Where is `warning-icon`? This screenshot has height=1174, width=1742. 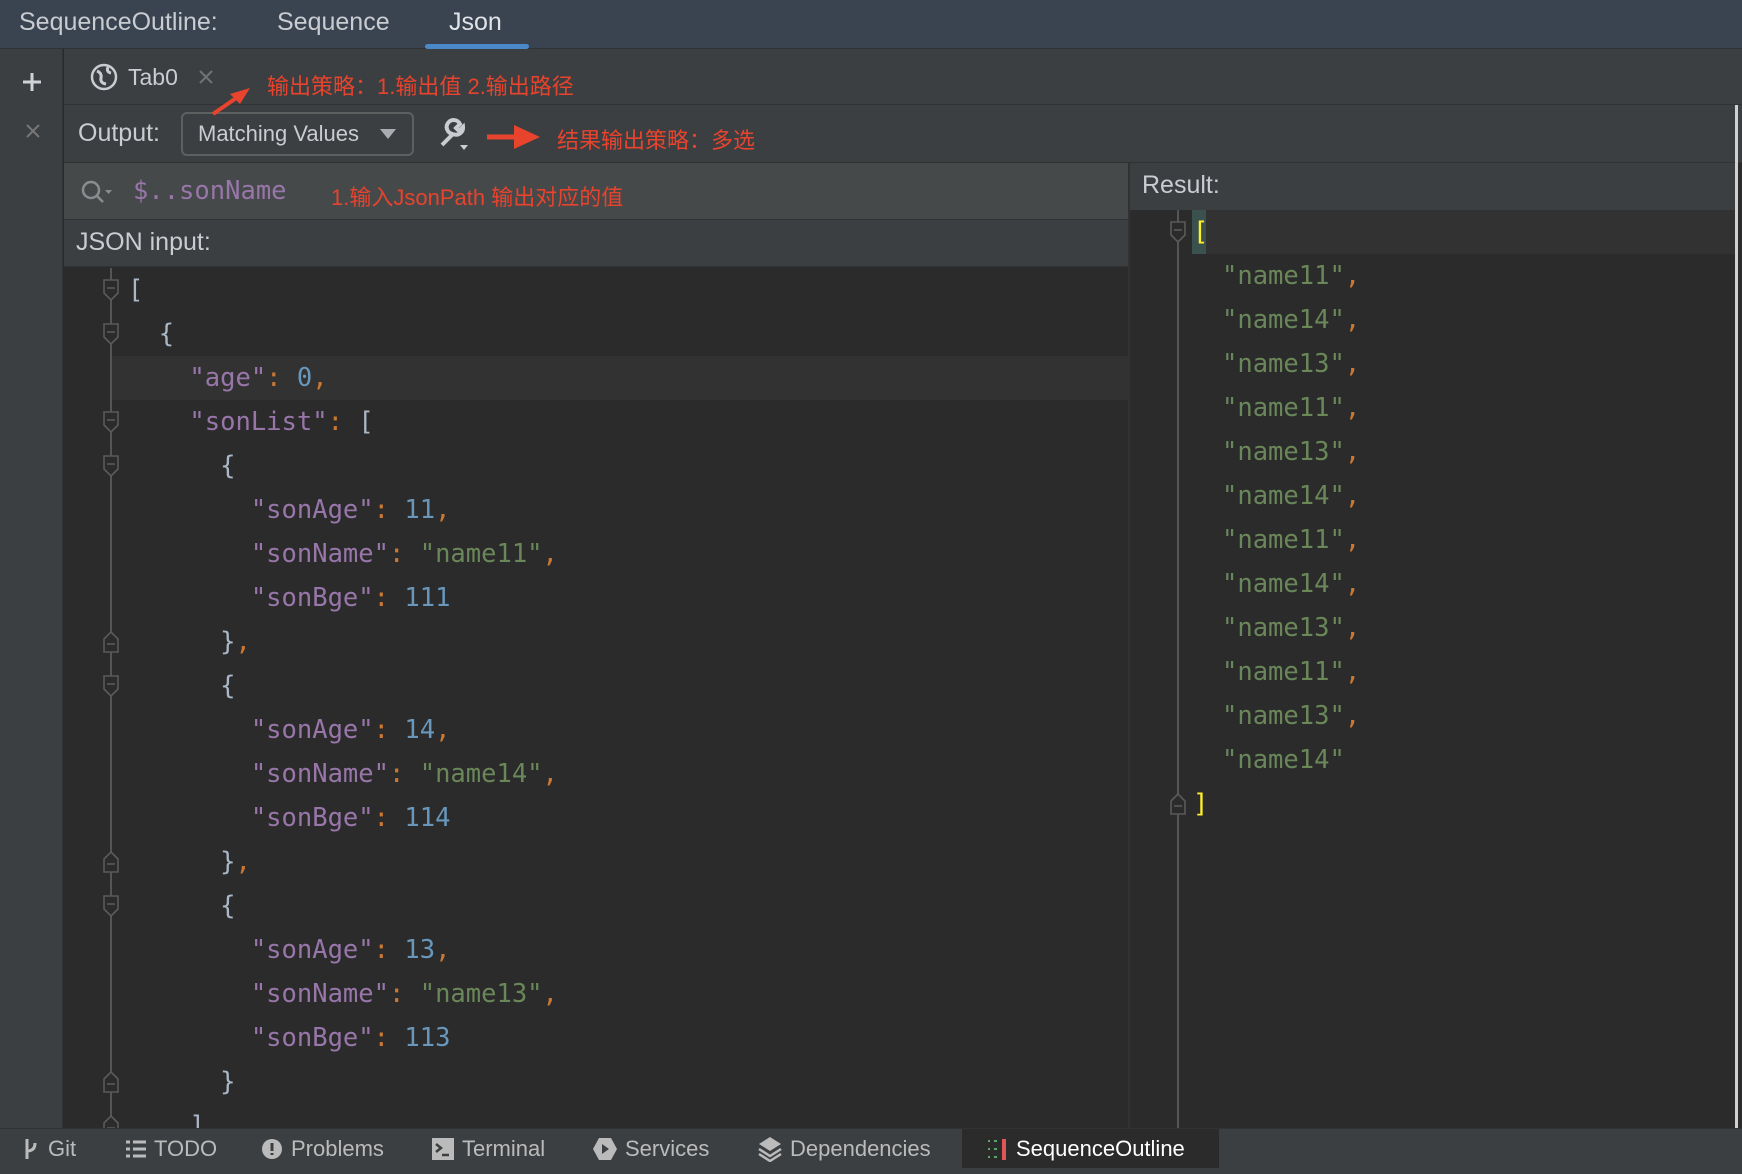 warning-icon is located at coordinates (272, 1149).